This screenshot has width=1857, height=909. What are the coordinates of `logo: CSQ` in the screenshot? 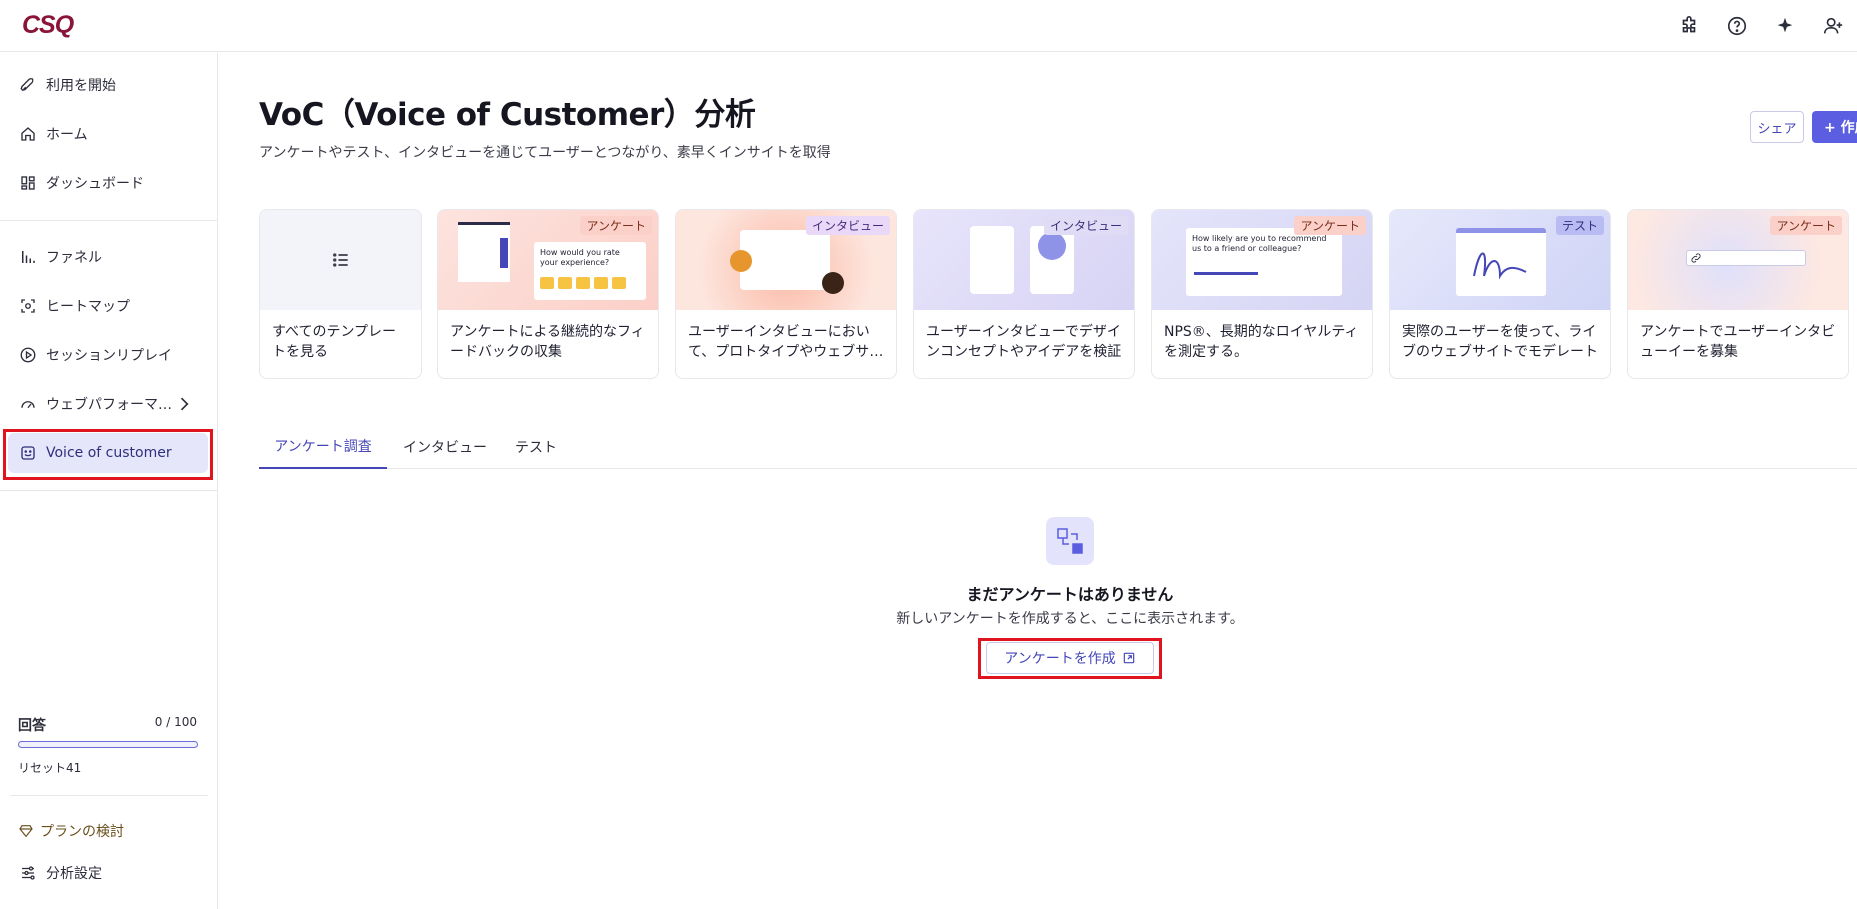 It's located at (48, 25).